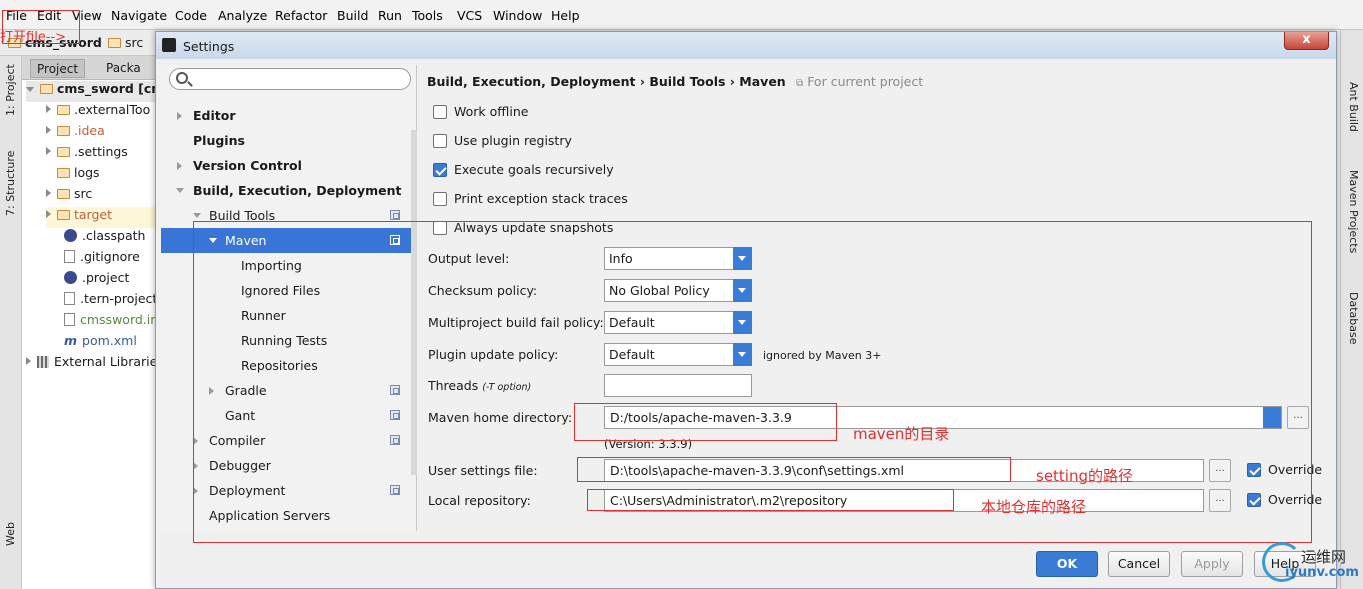 The width and height of the screenshot is (1363, 589). Describe the element at coordinates (286, 365) in the screenshot. I see `nav-repositories: Repositories` at that location.